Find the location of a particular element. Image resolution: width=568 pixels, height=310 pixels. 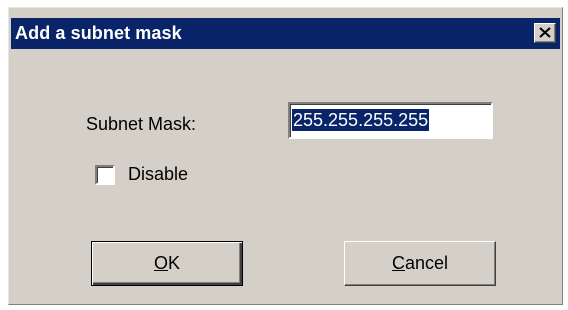

disable-label: Disable is located at coordinates (158, 174).